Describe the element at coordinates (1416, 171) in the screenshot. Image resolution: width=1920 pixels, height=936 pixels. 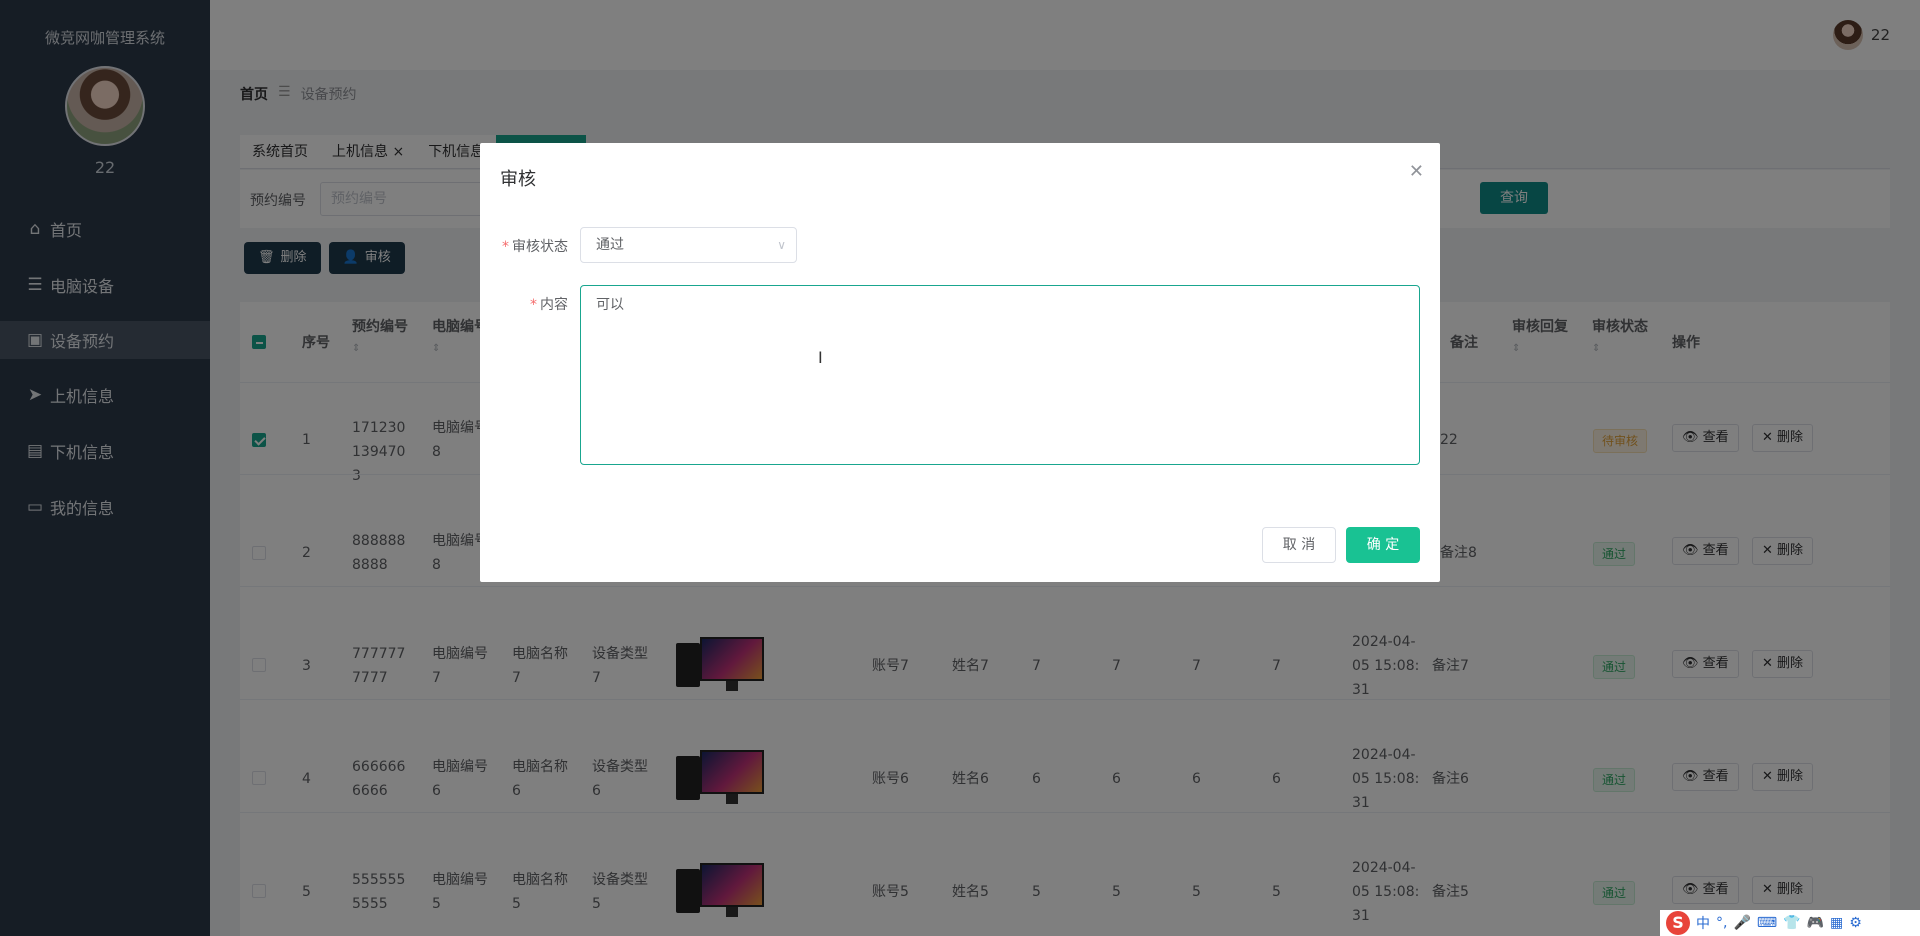
I see `close-icon: ✕` at that location.